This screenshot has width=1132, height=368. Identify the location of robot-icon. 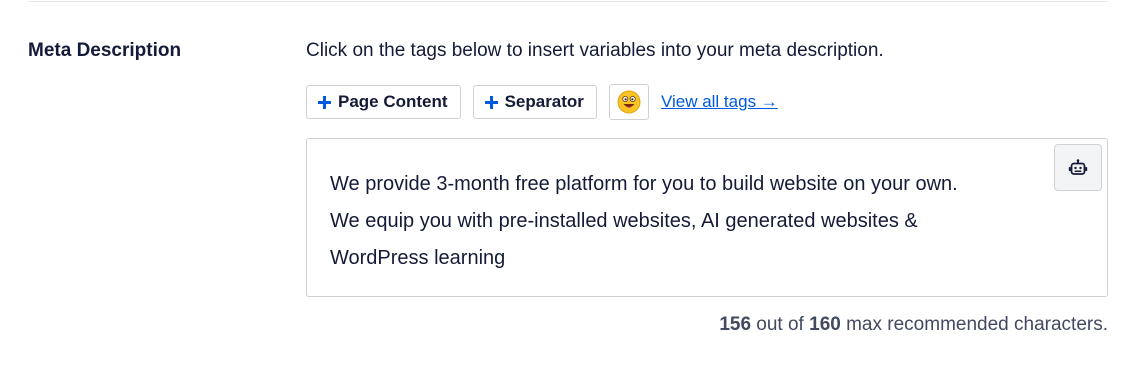
(1078, 166).